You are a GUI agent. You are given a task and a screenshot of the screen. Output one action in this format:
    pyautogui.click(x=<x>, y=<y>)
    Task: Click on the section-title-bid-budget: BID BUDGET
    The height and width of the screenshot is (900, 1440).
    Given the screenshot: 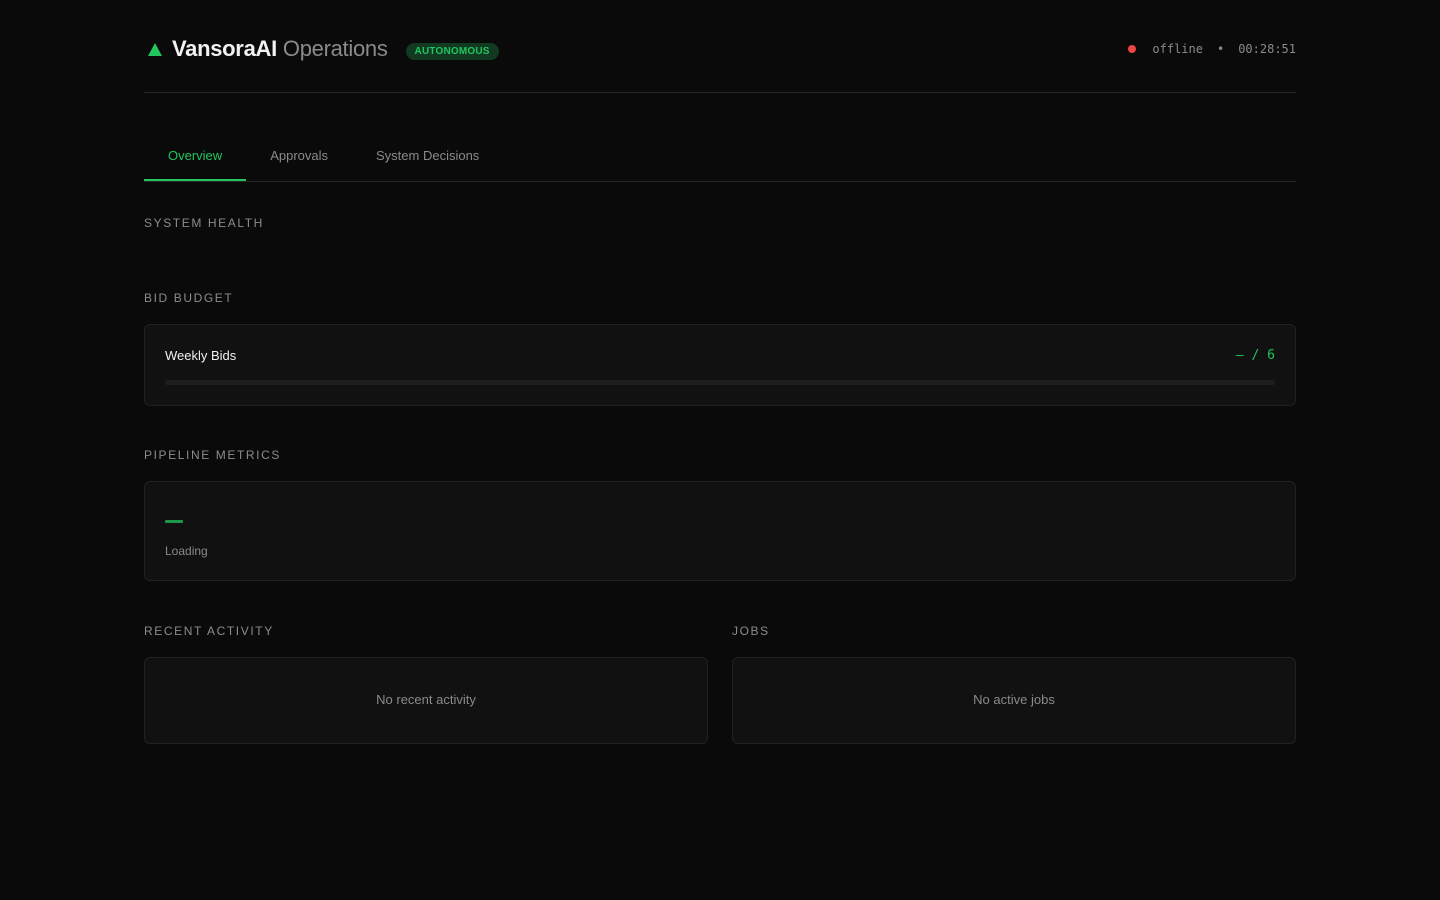 What is the action you would take?
    pyautogui.click(x=189, y=298)
    